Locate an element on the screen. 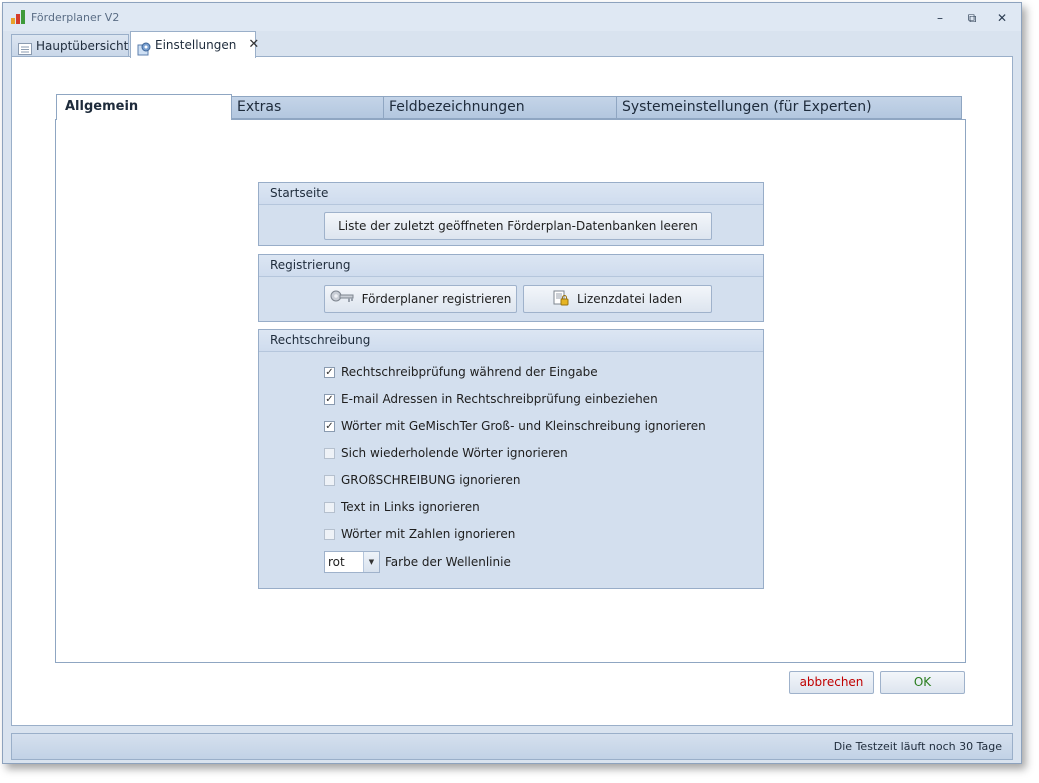  tab-label: Hauptübersicht is located at coordinates (82, 46).